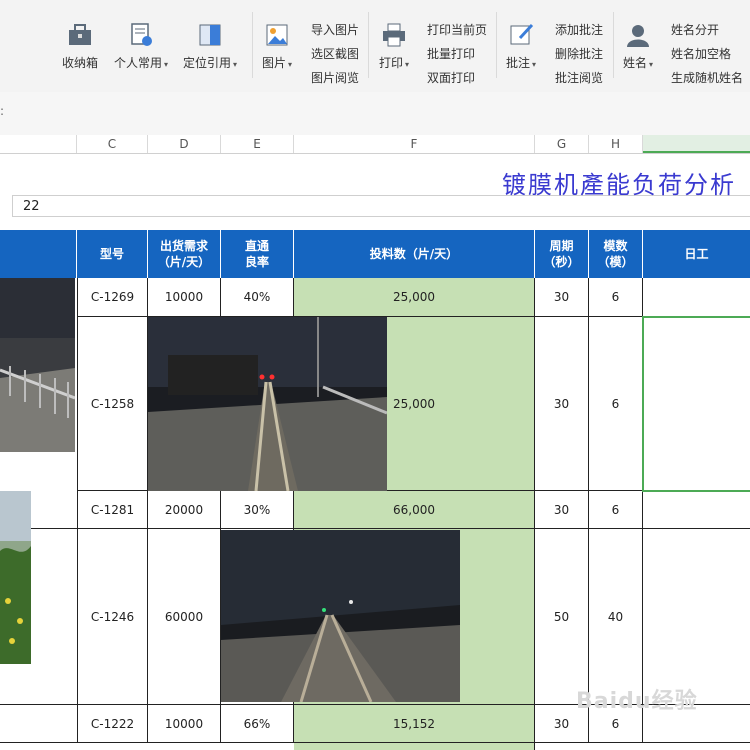 The height and width of the screenshot is (750, 750). Describe the element at coordinates (335, 77) in the screenshot. I see `picture-preview-button: 图片阅览` at that location.